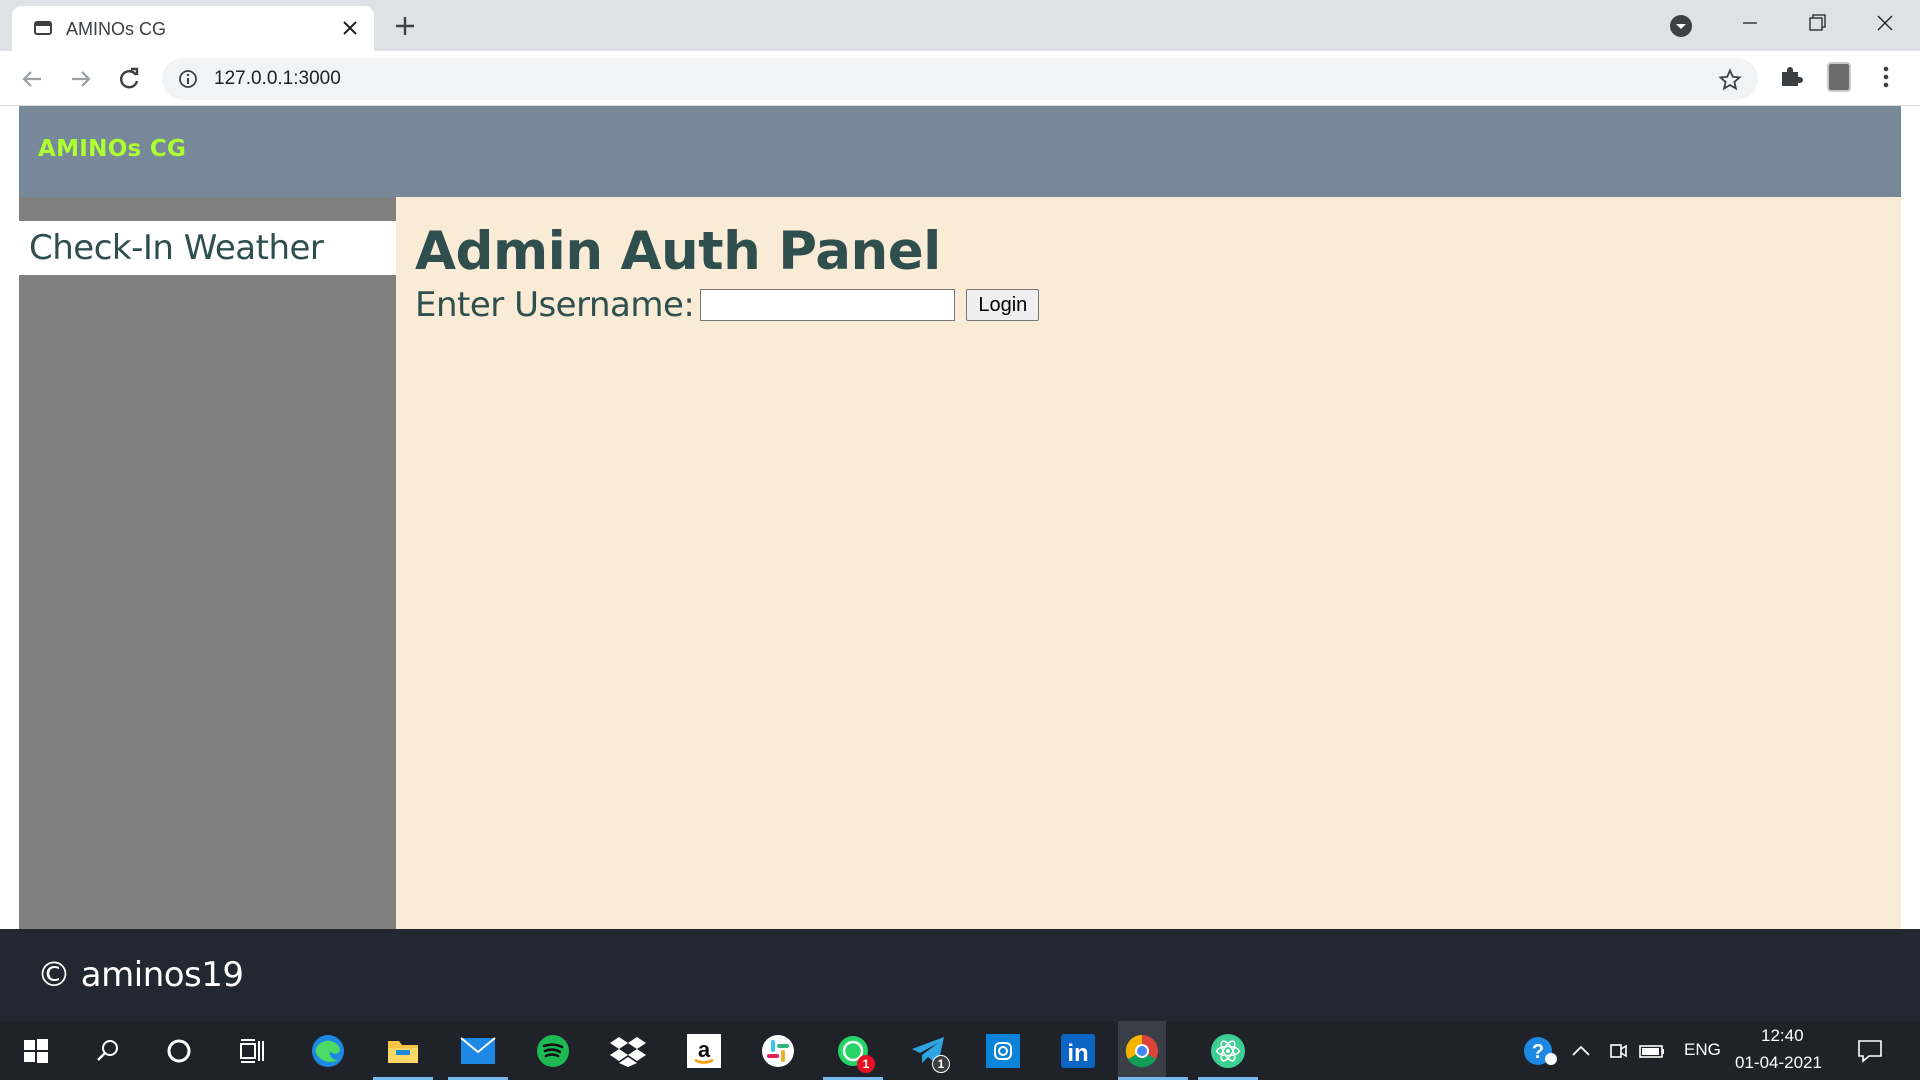  Describe the element at coordinates (1886, 77) in the screenshot. I see `browser-menu-icon` at that location.